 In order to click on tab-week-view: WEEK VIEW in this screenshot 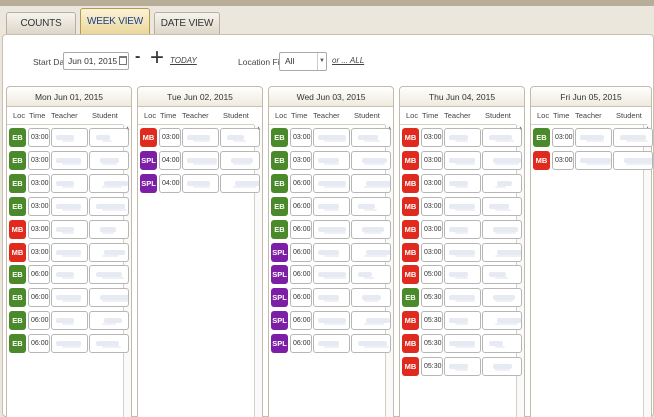, I will do `click(115, 21)`.